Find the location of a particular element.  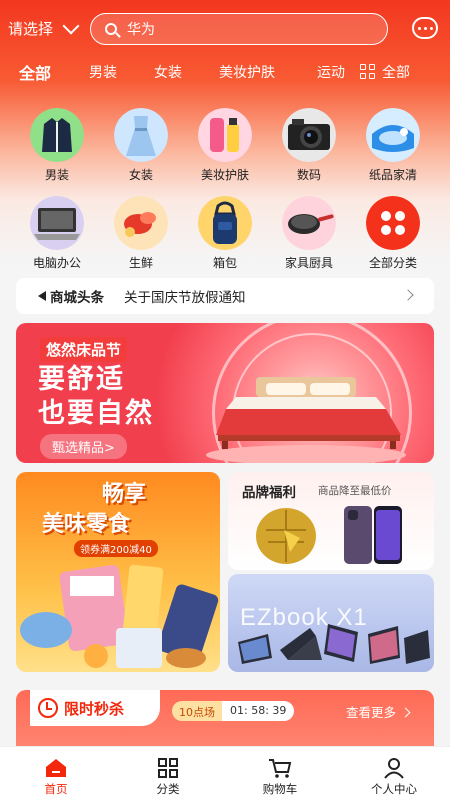

category-grid-icon is located at coordinates (168, 768).